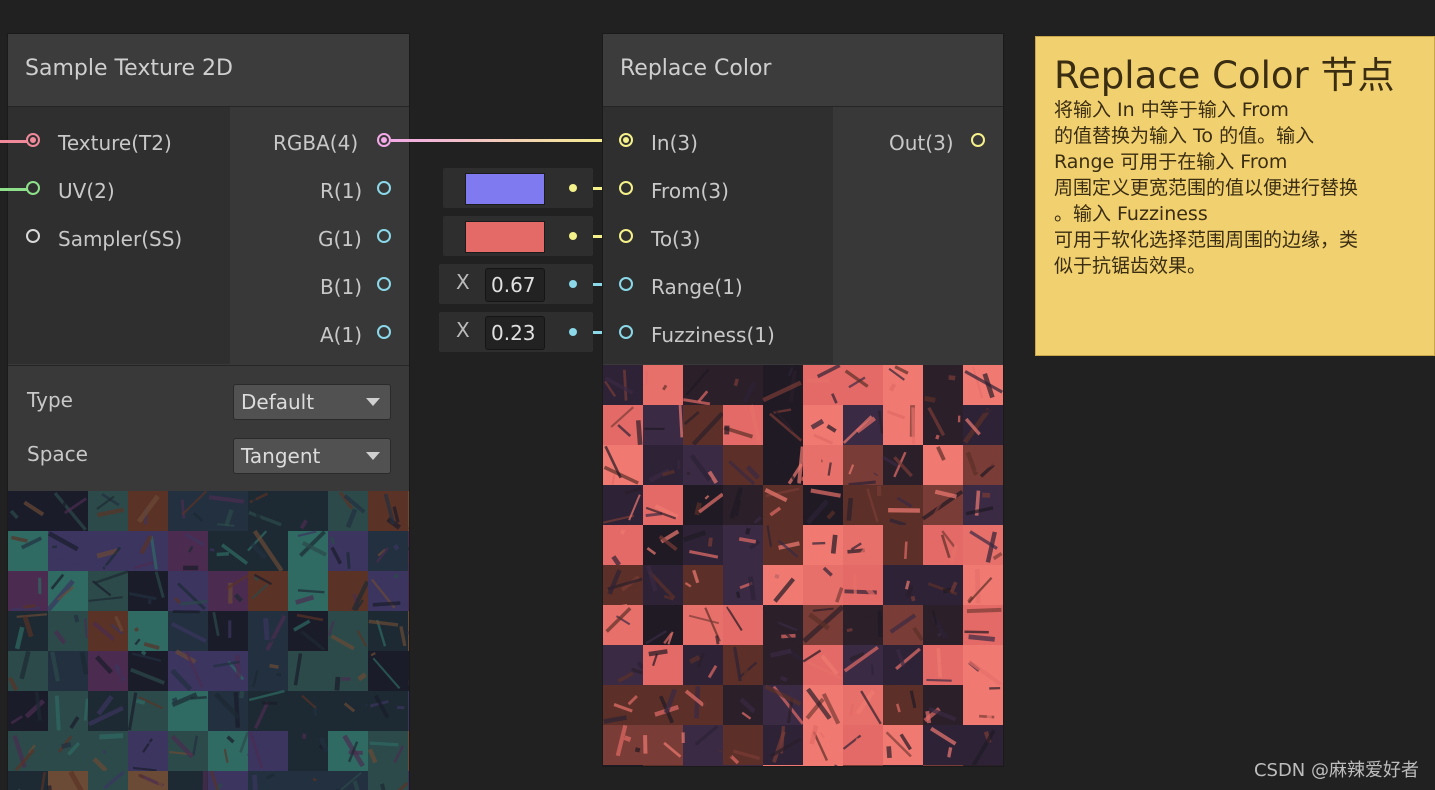 The width and height of the screenshot is (1435, 790). What do you see at coordinates (626, 140) in the screenshot?
I see `in-input-port` at bounding box center [626, 140].